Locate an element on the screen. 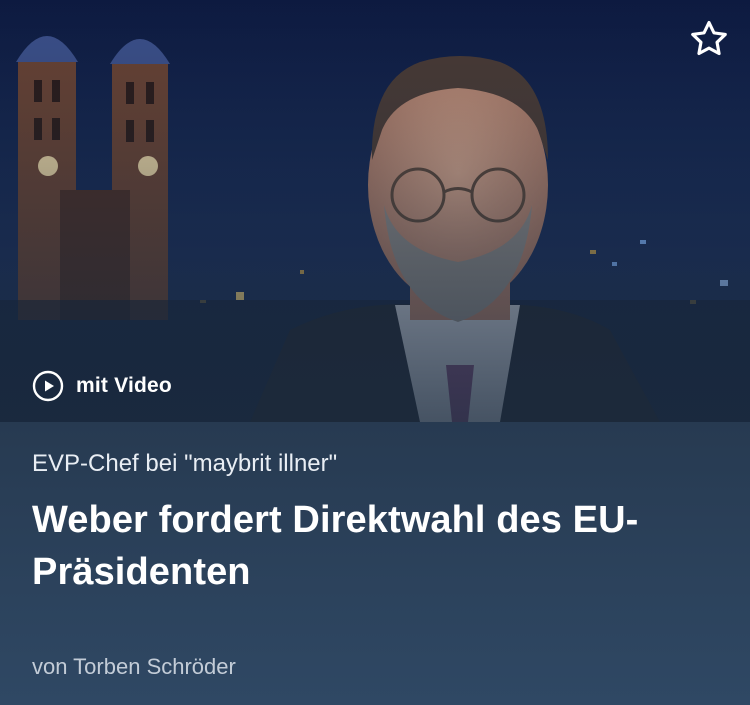 Image resolution: width=750 pixels, height=705 pixels. video-label: mit Video is located at coordinates (124, 385).